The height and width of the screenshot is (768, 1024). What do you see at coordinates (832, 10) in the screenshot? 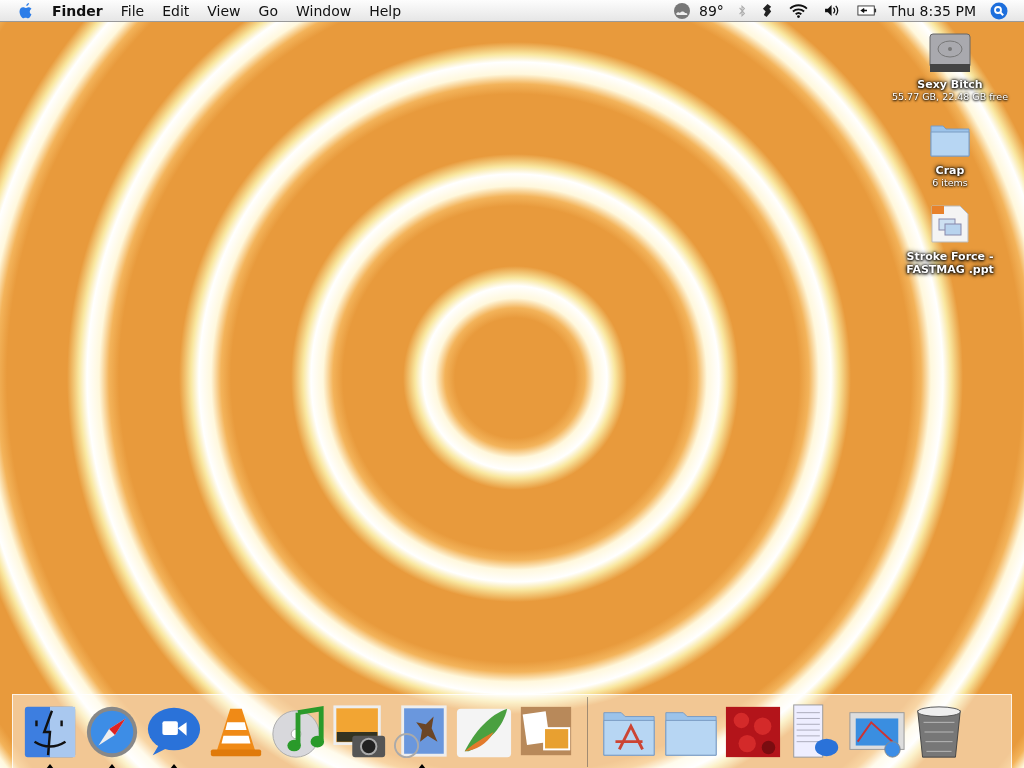
I see `volume-icon` at bounding box center [832, 10].